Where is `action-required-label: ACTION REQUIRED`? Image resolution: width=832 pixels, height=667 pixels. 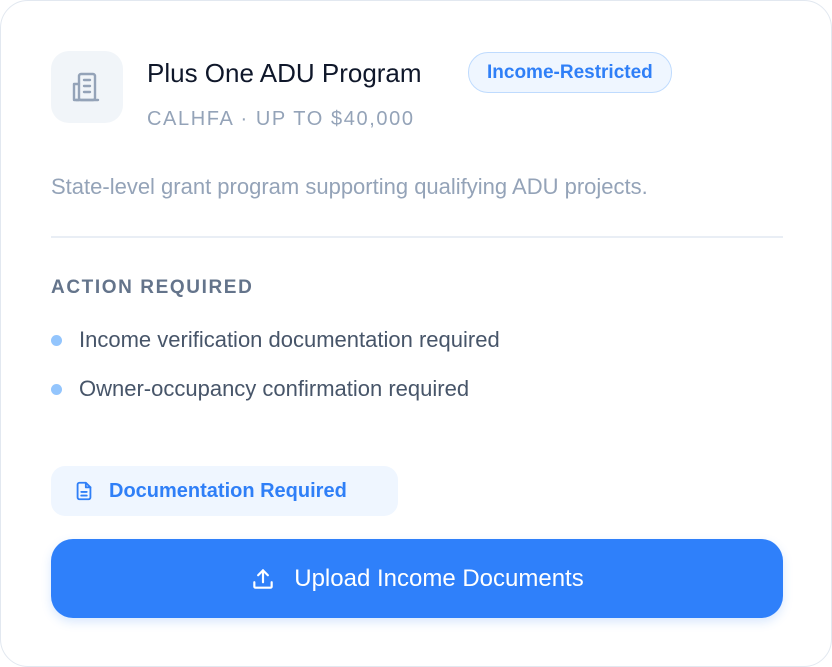 action-required-label: ACTION REQUIRED is located at coordinates (152, 287).